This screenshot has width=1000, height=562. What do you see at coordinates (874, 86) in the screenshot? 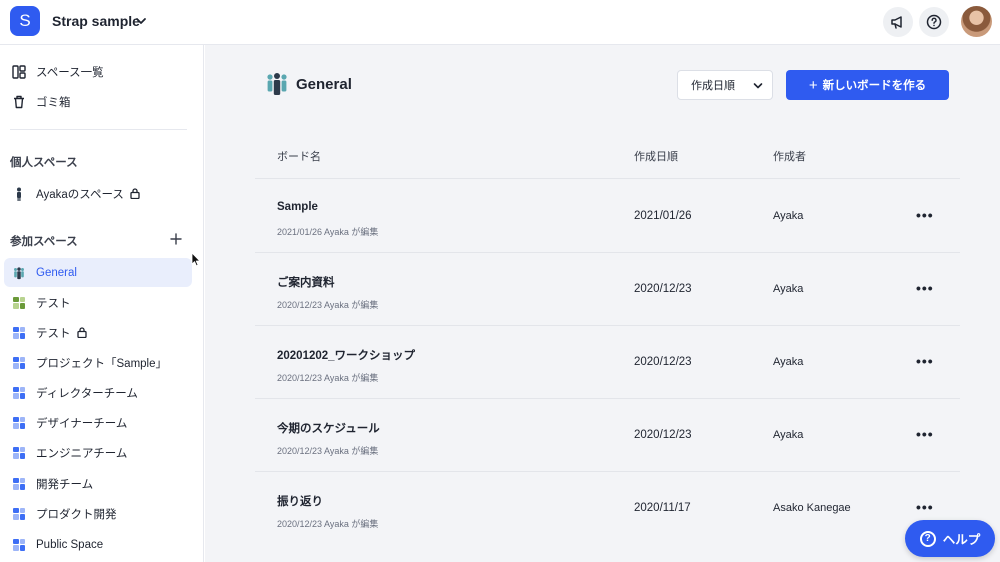
I see `new-board-label: 新しいボードを作る` at bounding box center [874, 86].